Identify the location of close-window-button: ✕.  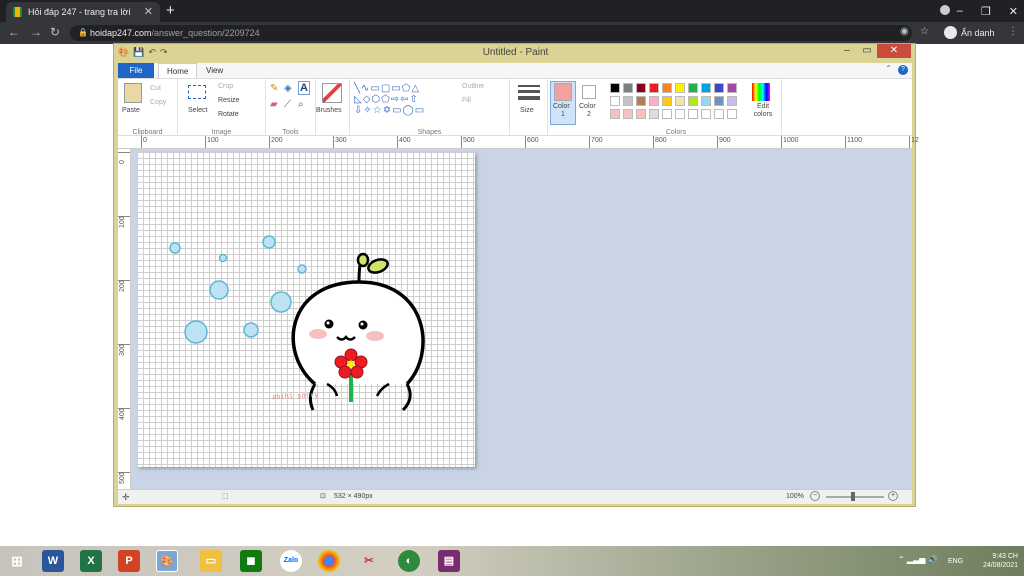
(1013, 11).